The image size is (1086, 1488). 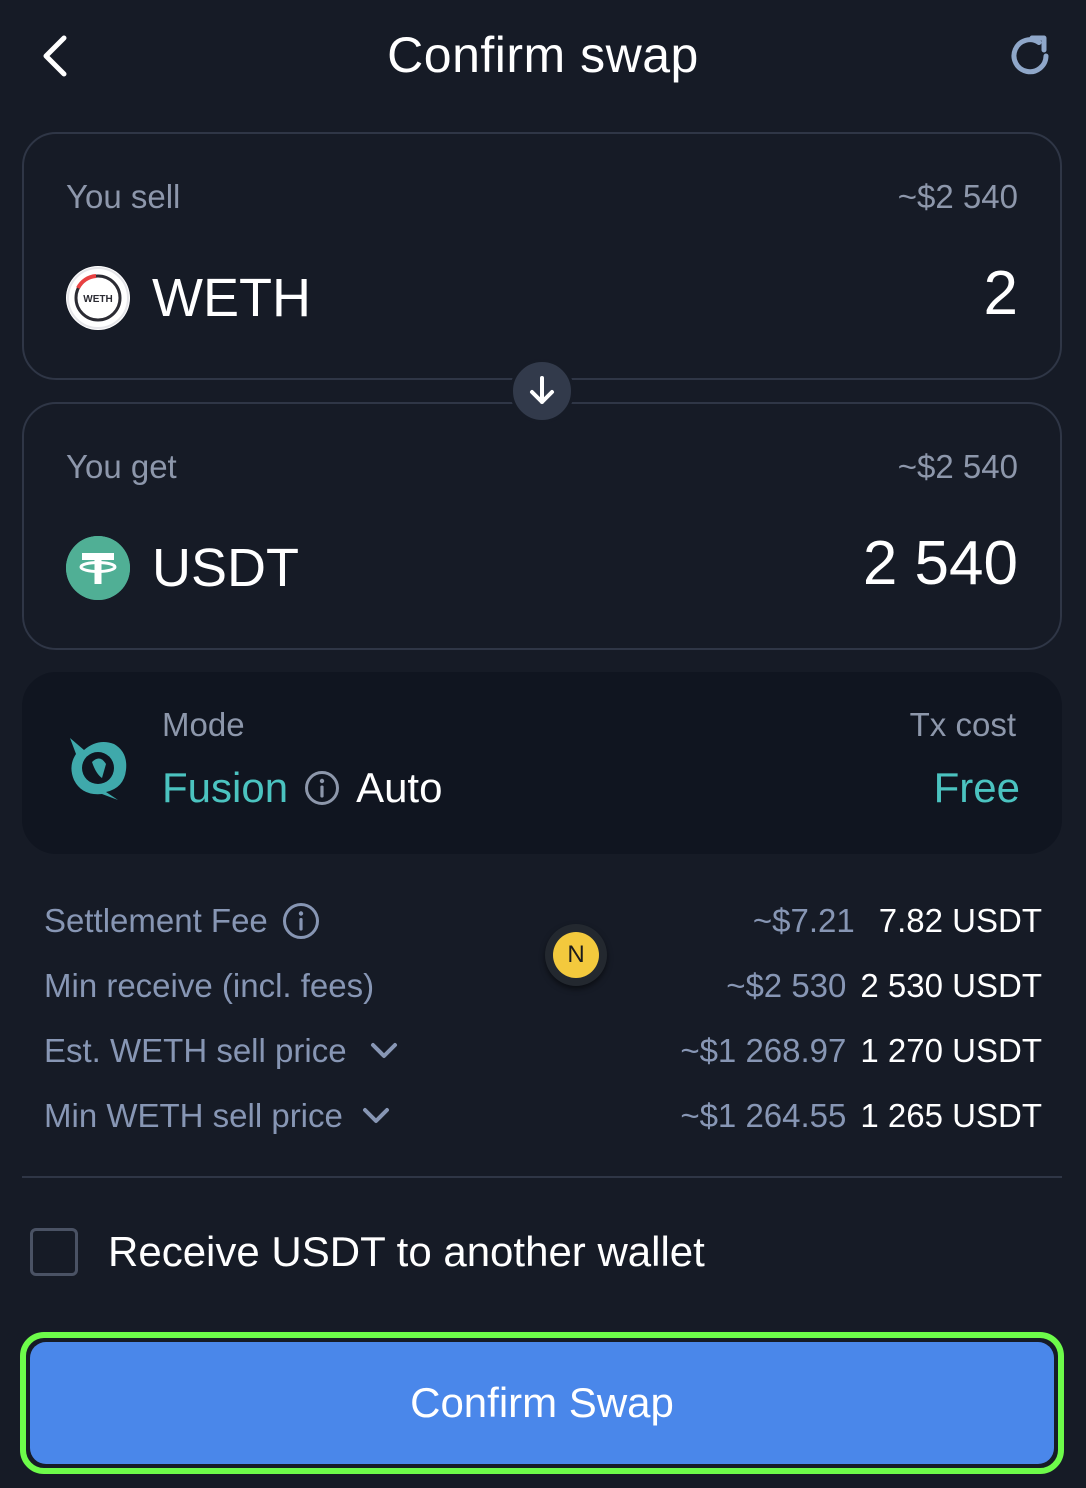 I want to click on get-token: USDT, so click(x=182, y=568).